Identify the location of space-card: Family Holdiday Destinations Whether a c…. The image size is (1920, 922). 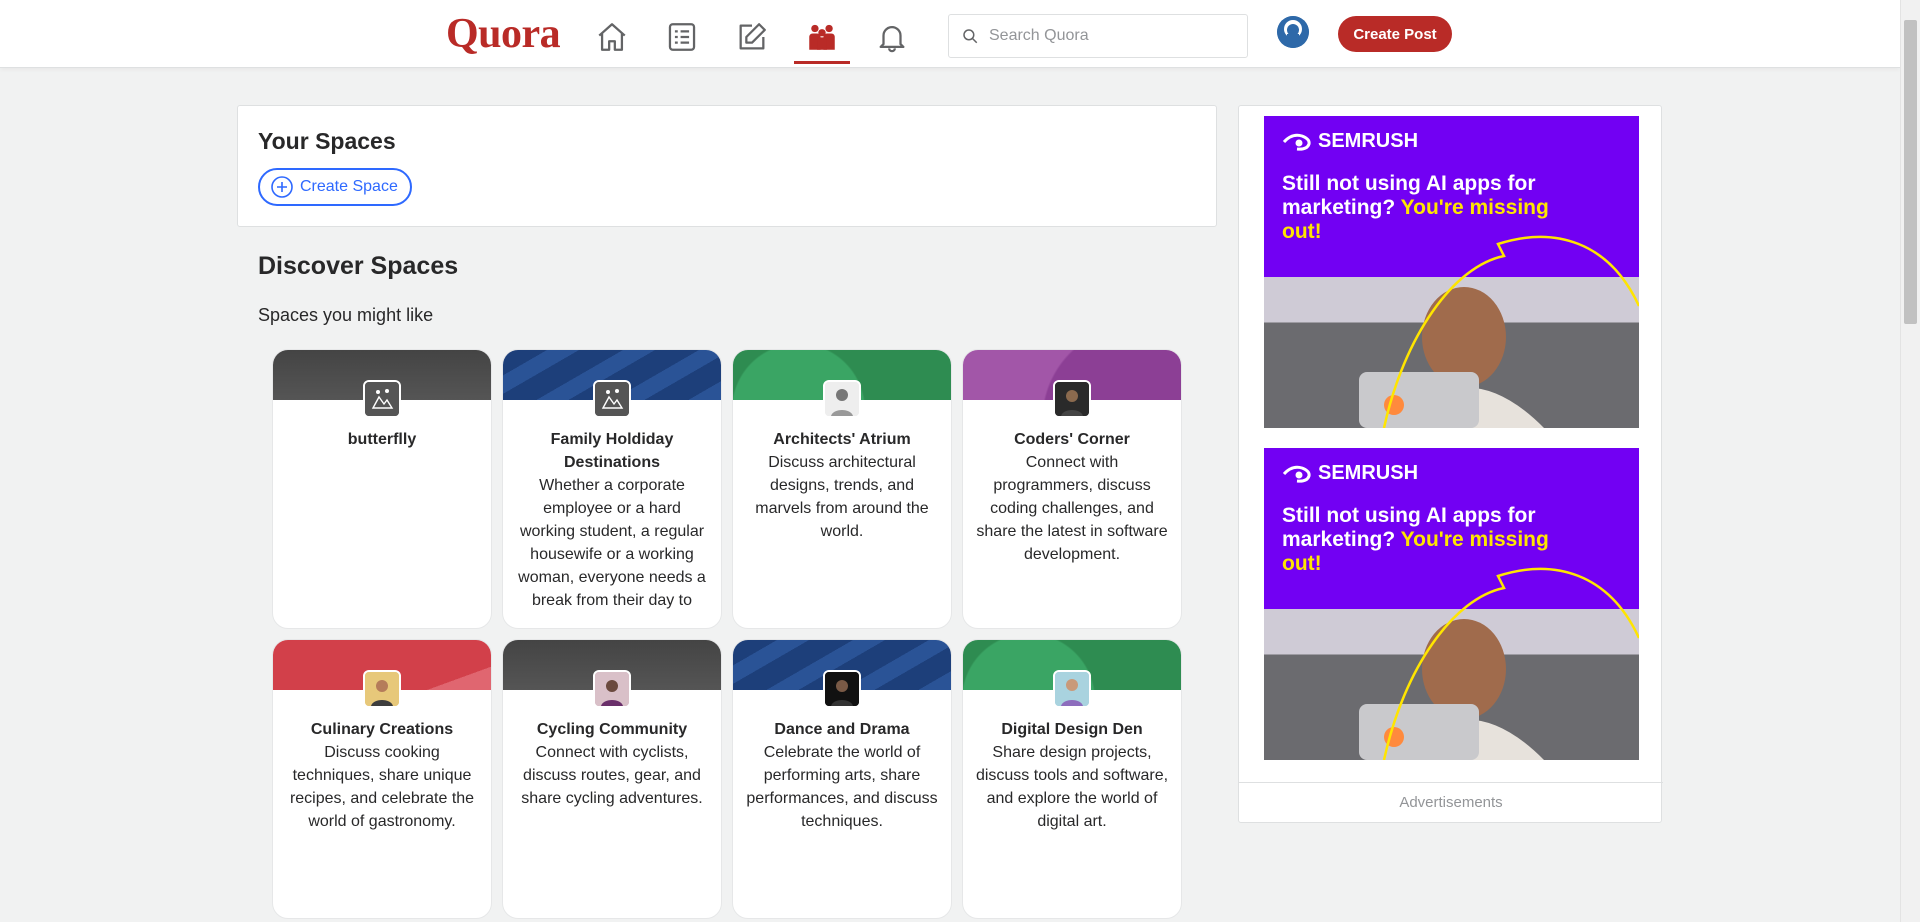
(612, 489).